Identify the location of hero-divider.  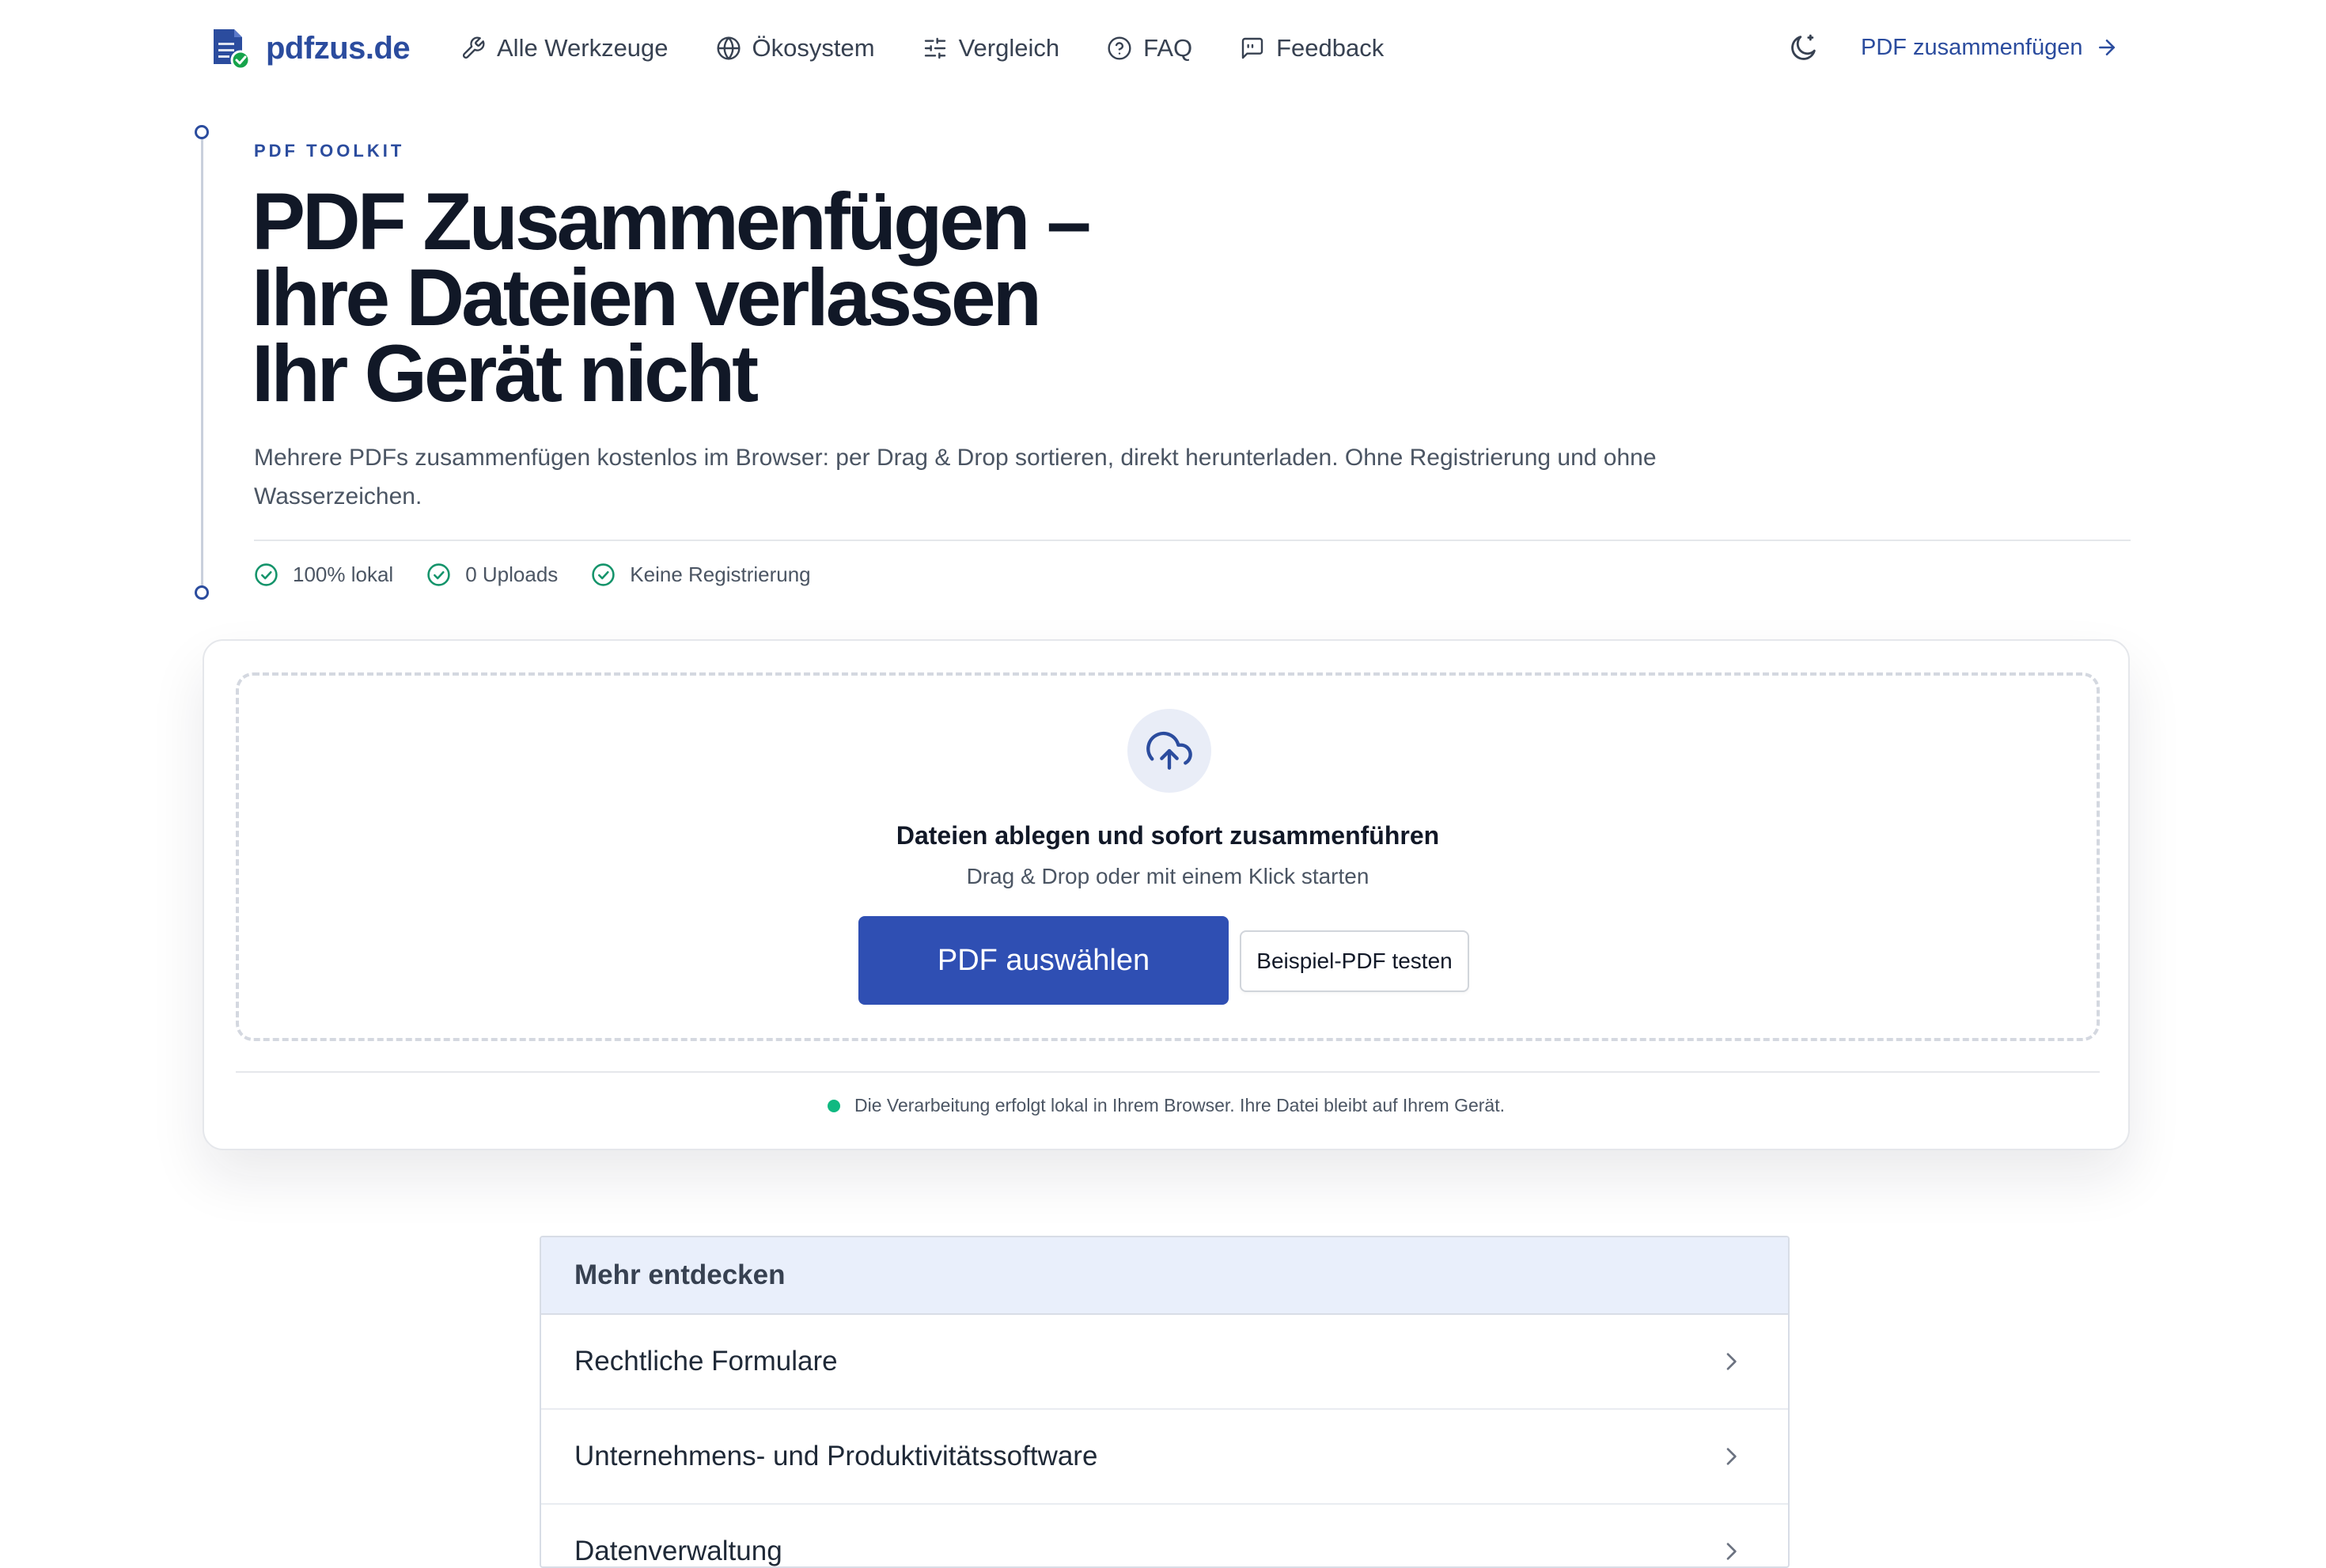
(1192, 540).